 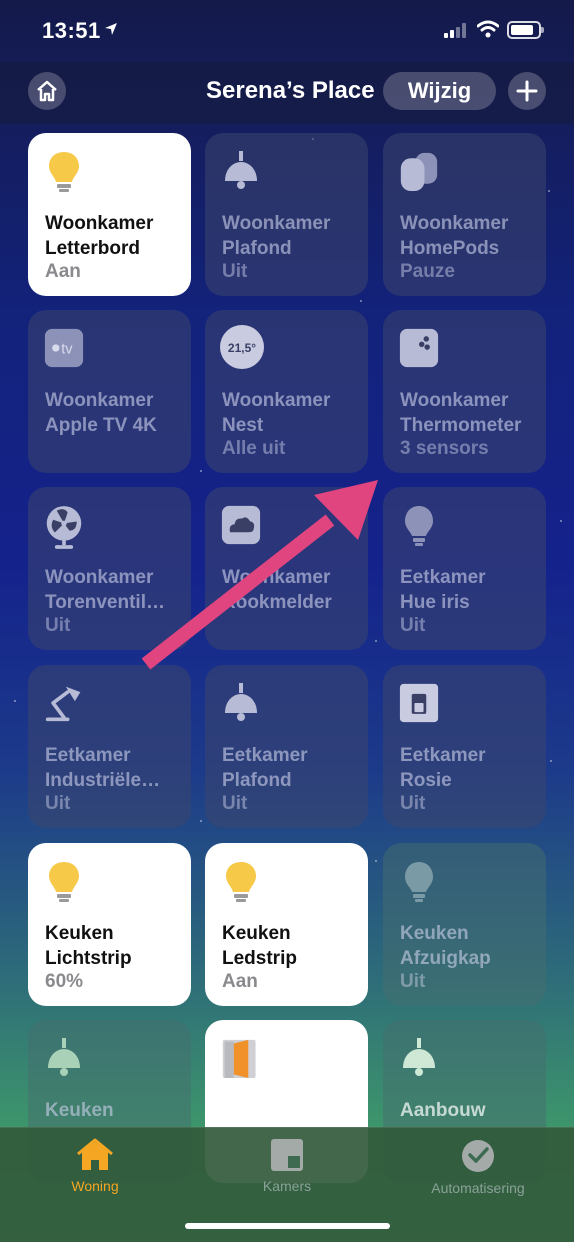 What do you see at coordinates (419, 703) in the screenshot?
I see `switch-icon` at bounding box center [419, 703].